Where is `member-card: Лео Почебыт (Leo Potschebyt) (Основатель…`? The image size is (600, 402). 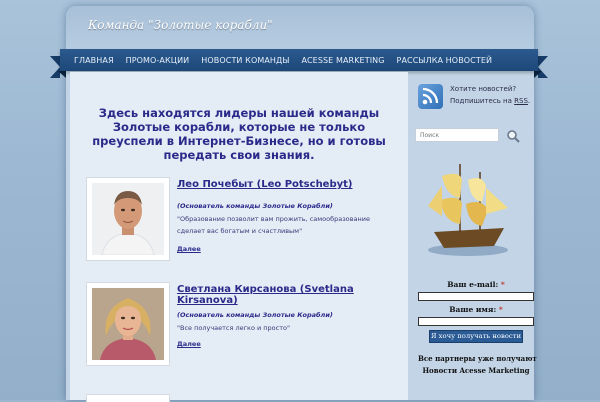
member-card: Лео Почебыт (Leo Potschebyt) (Основатель… is located at coordinates (244, 221).